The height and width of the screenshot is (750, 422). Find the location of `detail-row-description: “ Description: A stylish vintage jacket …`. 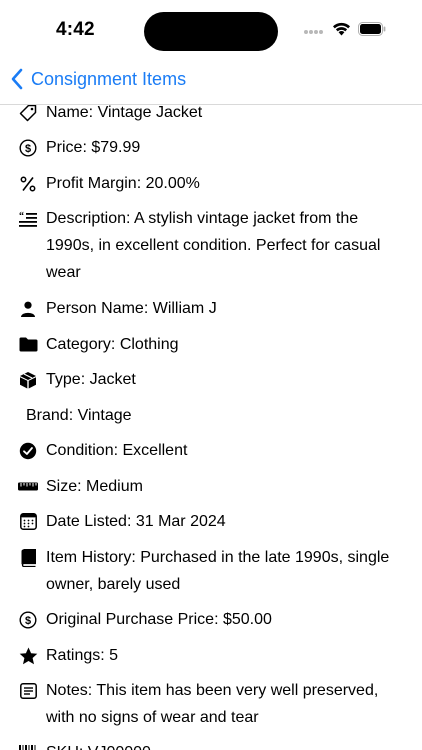

detail-row-description: “ Description: A stylish vintage jacket … is located at coordinates (212, 245).